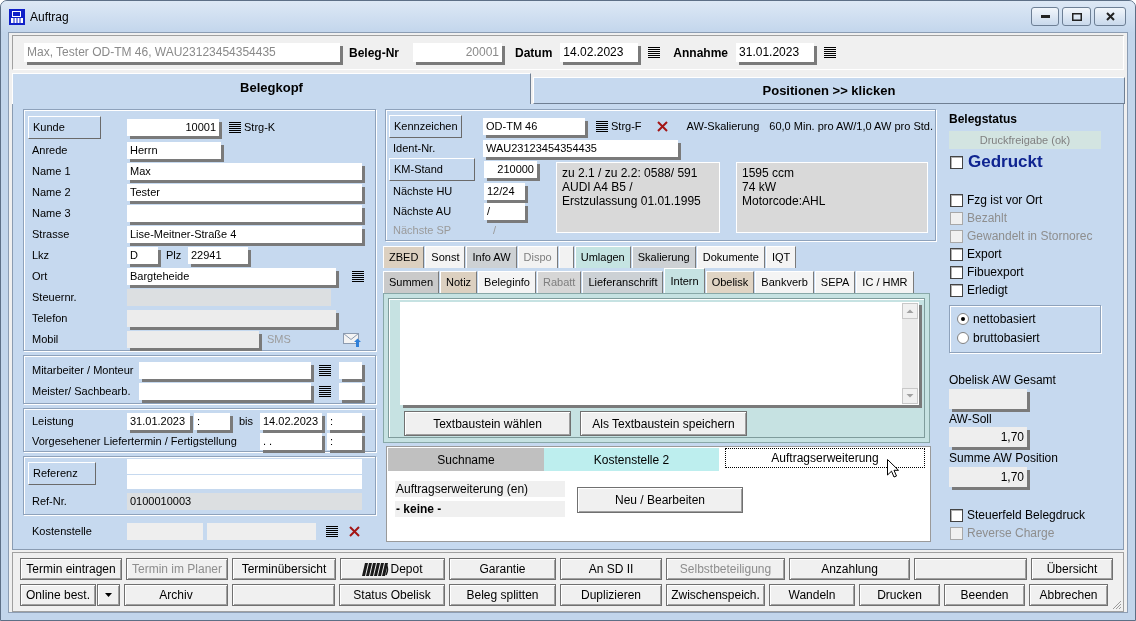 The height and width of the screenshot is (621, 1136). What do you see at coordinates (392, 569) in the screenshot?
I see `toolbar-button: Depot` at bounding box center [392, 569].